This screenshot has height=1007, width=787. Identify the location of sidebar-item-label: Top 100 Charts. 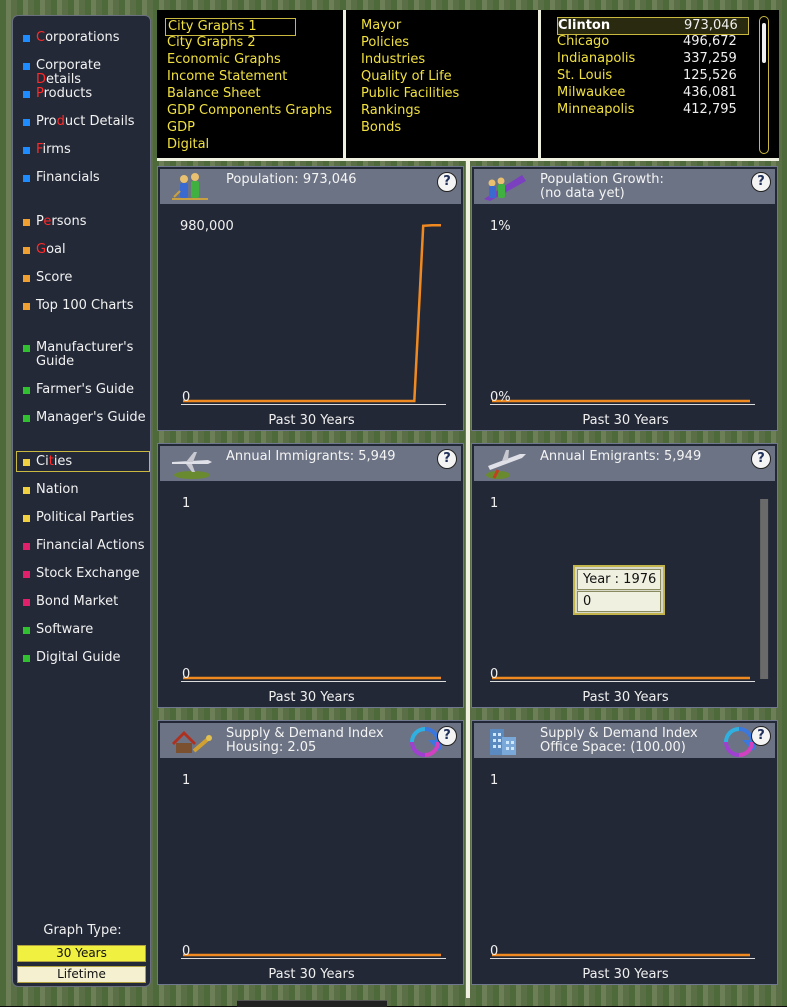
(85, 305).